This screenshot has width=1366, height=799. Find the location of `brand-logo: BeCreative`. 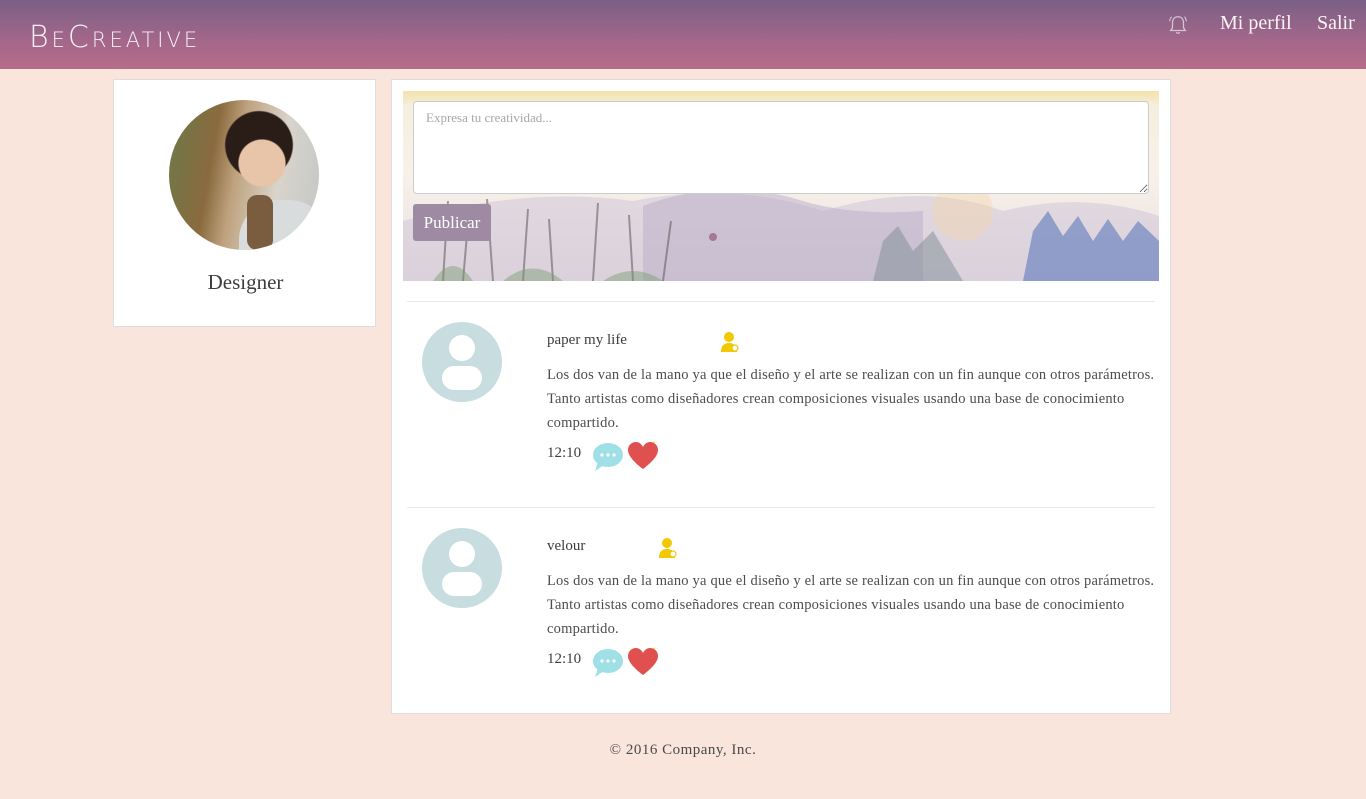

brand-logo: BeCreative is located at coordinates (114, 37).